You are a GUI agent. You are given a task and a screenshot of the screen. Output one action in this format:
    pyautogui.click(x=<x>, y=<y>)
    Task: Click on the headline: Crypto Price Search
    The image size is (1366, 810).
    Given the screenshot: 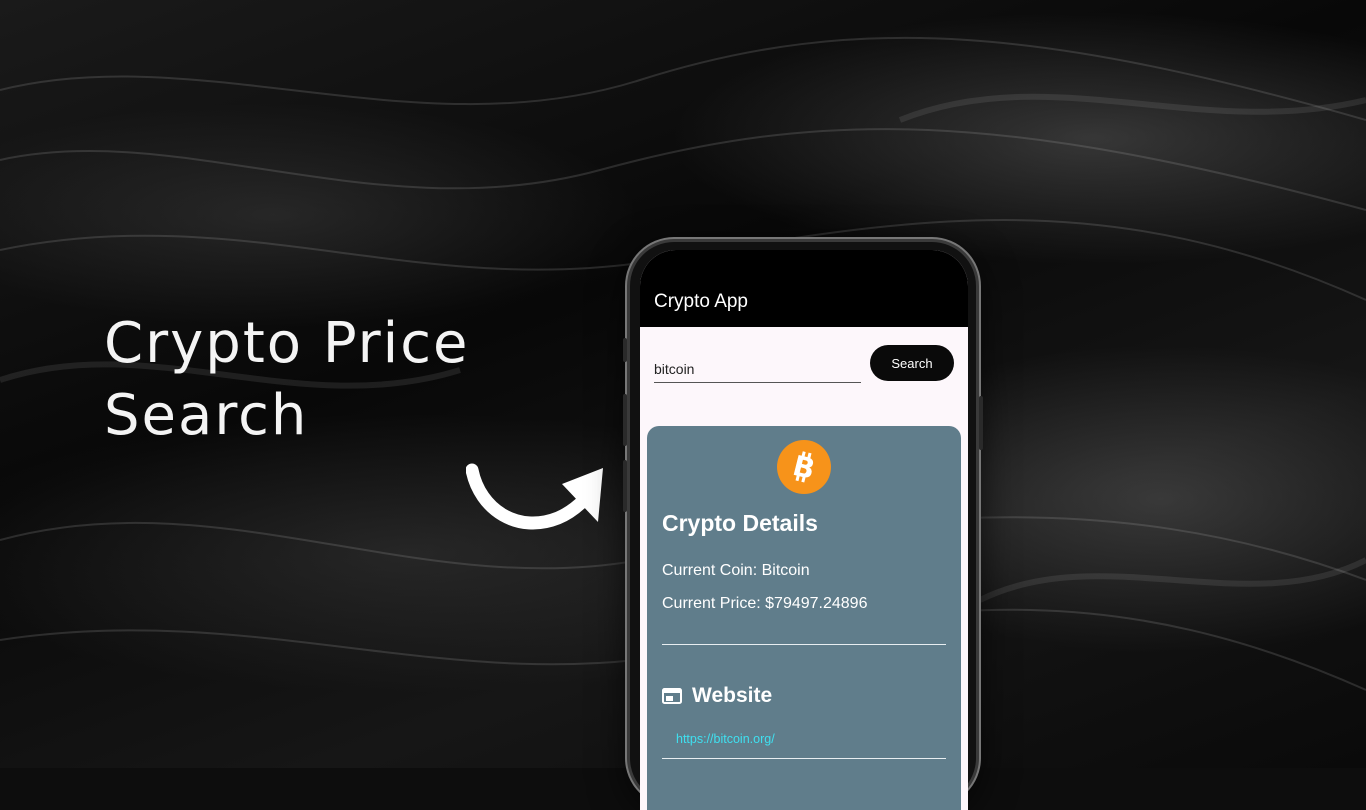 What is the action you would take?
    pyautogui.click(x=286, y=380)
    